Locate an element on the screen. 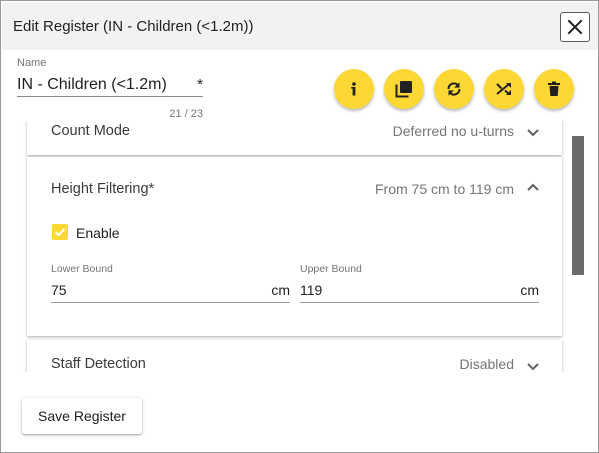 This screenshot has width=599, height=453. upper-bound-unit: cm is located at coordinates (529, 290).